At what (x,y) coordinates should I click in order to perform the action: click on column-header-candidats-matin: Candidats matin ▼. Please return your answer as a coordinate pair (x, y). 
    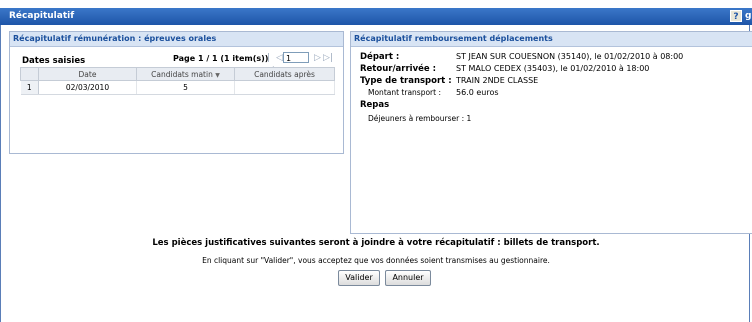
    Looking at the image, I should click on (185, 74).